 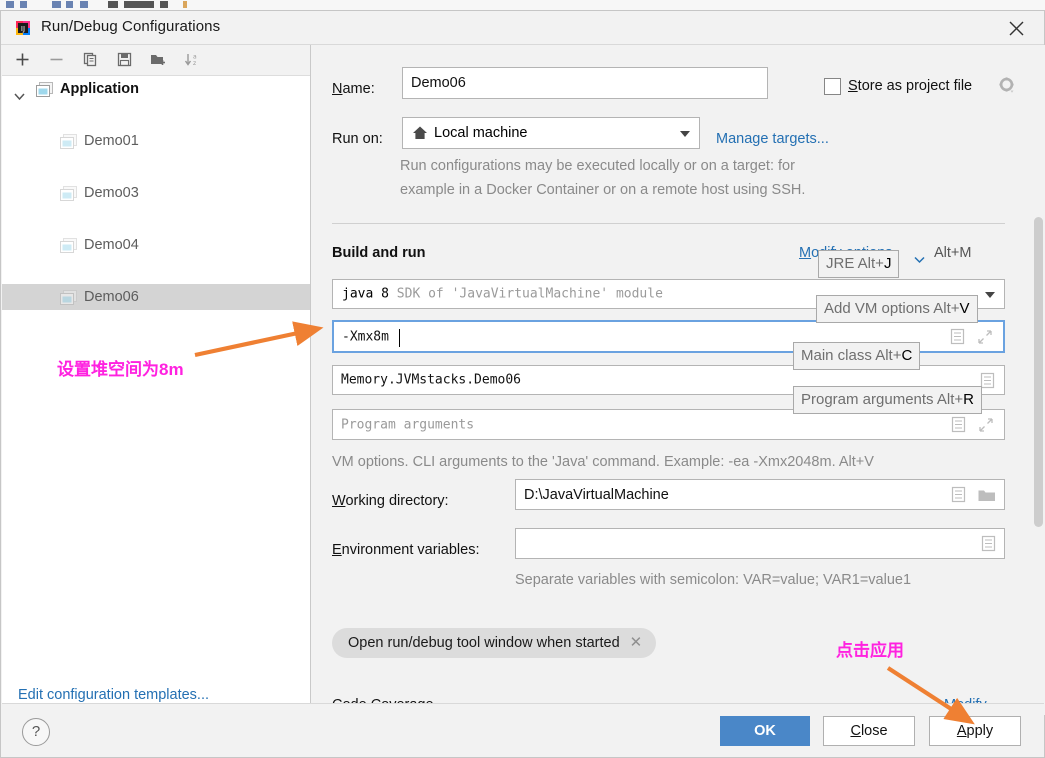 I want to click on sidebar-toolbar: a z, so click(x=156, y=60).